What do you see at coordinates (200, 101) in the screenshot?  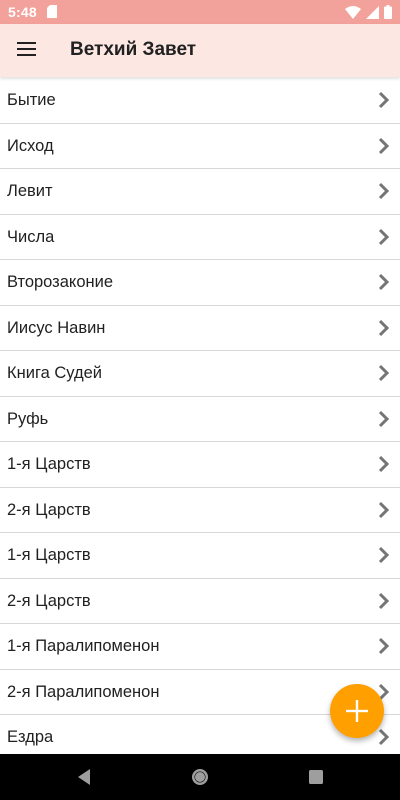 I see `list-item: Бытие` at bounding box center [200, 101].